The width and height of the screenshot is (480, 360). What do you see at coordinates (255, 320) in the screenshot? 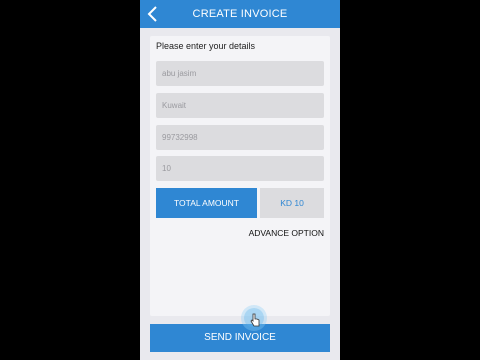
I see `hand-pointer-icon` at bounding box center [255, 320].